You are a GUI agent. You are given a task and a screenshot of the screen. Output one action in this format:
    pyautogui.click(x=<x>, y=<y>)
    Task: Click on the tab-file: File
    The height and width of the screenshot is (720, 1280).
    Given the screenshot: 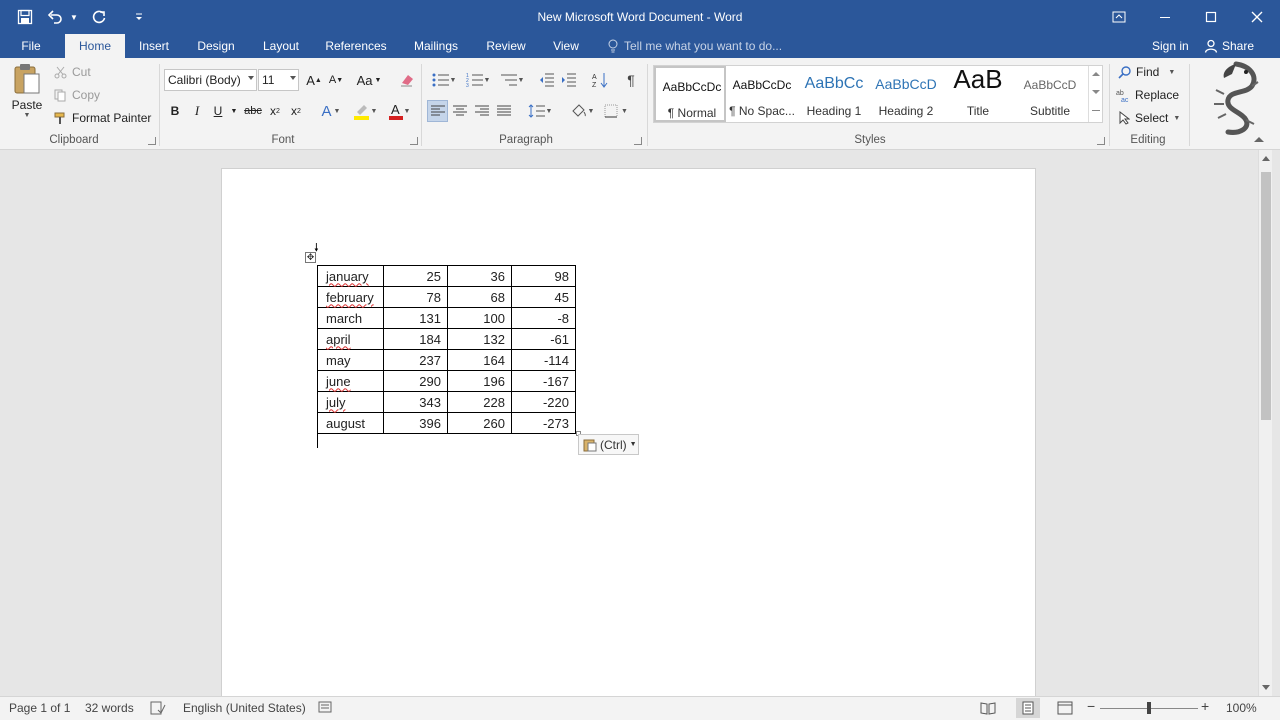 What is the action you would take?
    pyautogui.click(x=31, y=46)
    